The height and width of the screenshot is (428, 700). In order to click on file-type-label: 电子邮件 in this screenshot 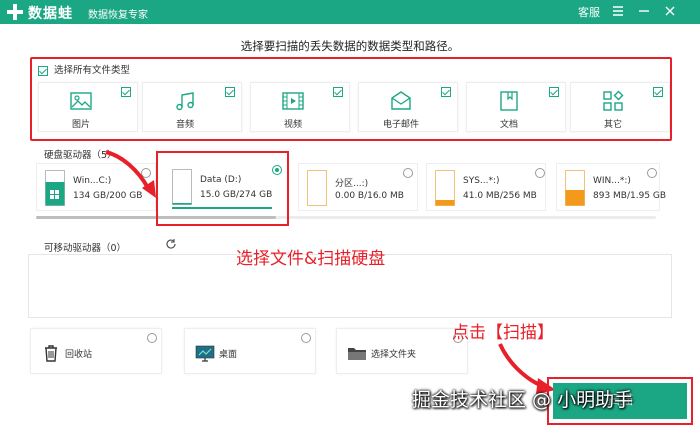, I will do `click(400, 125)`.